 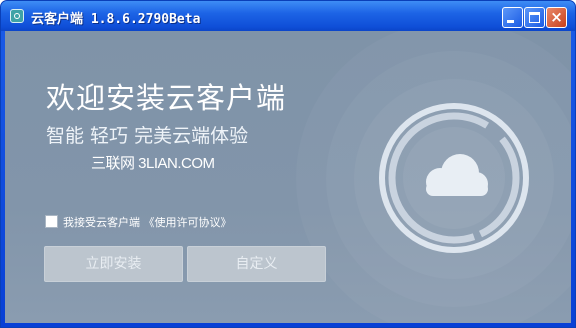 I want to click on welcome-heading: 欢迎安装云客户端, so click(x=166, y=98).